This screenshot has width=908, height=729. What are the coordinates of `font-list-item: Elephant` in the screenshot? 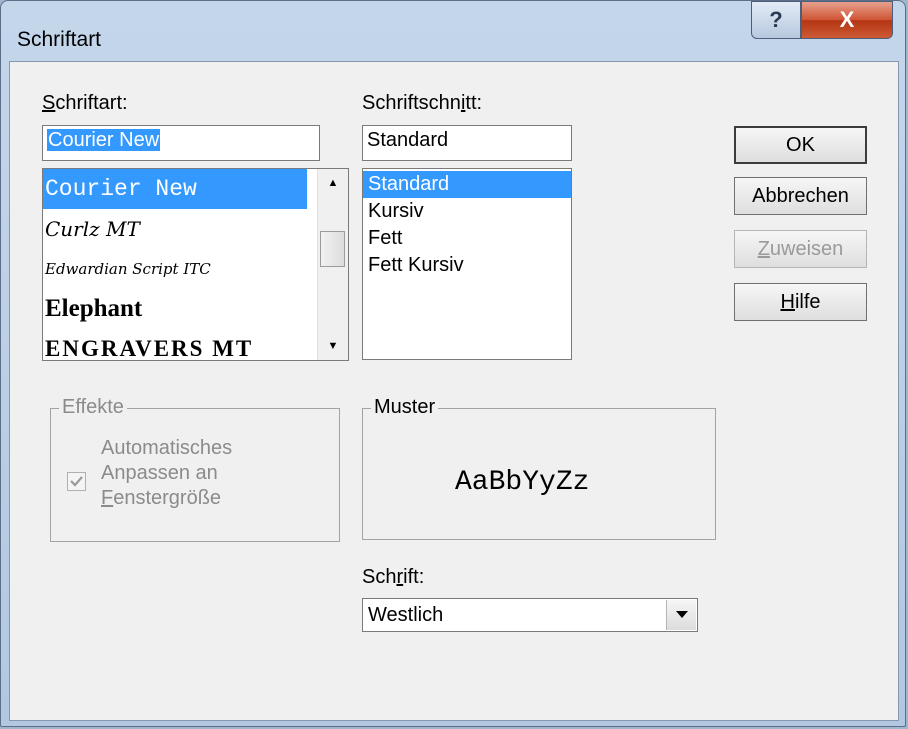 It's located at (195, 309).